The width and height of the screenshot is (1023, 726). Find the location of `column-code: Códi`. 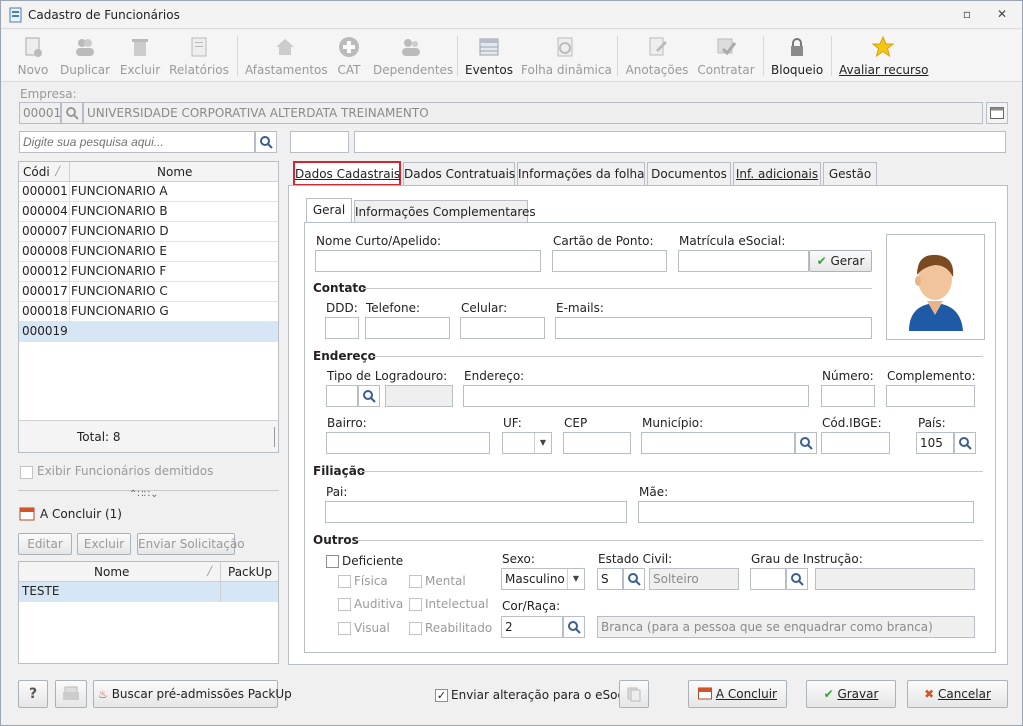

column-code: Códi is located at coordinates (36, 172).